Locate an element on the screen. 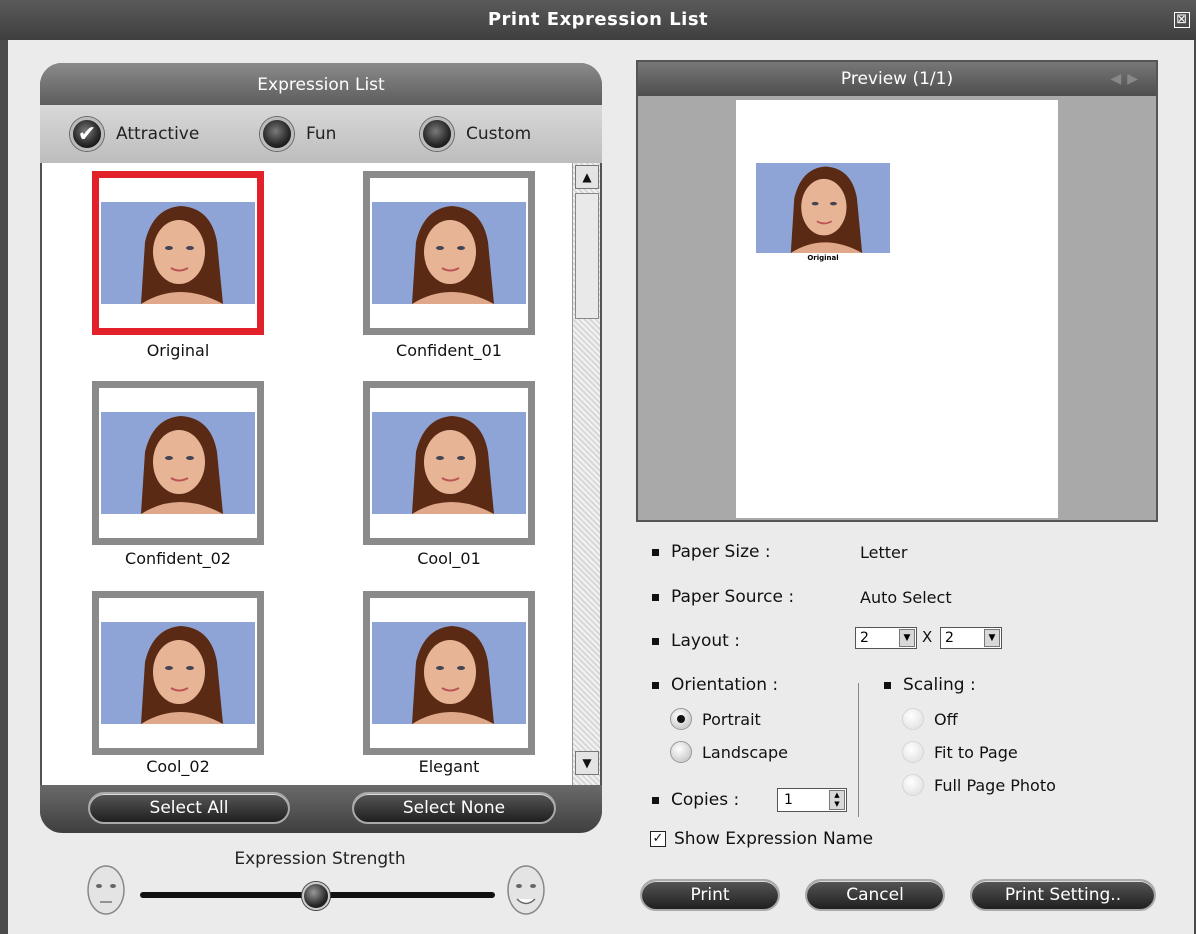  paper-source-row: Paper Source : is located at coordinates (723, 597).